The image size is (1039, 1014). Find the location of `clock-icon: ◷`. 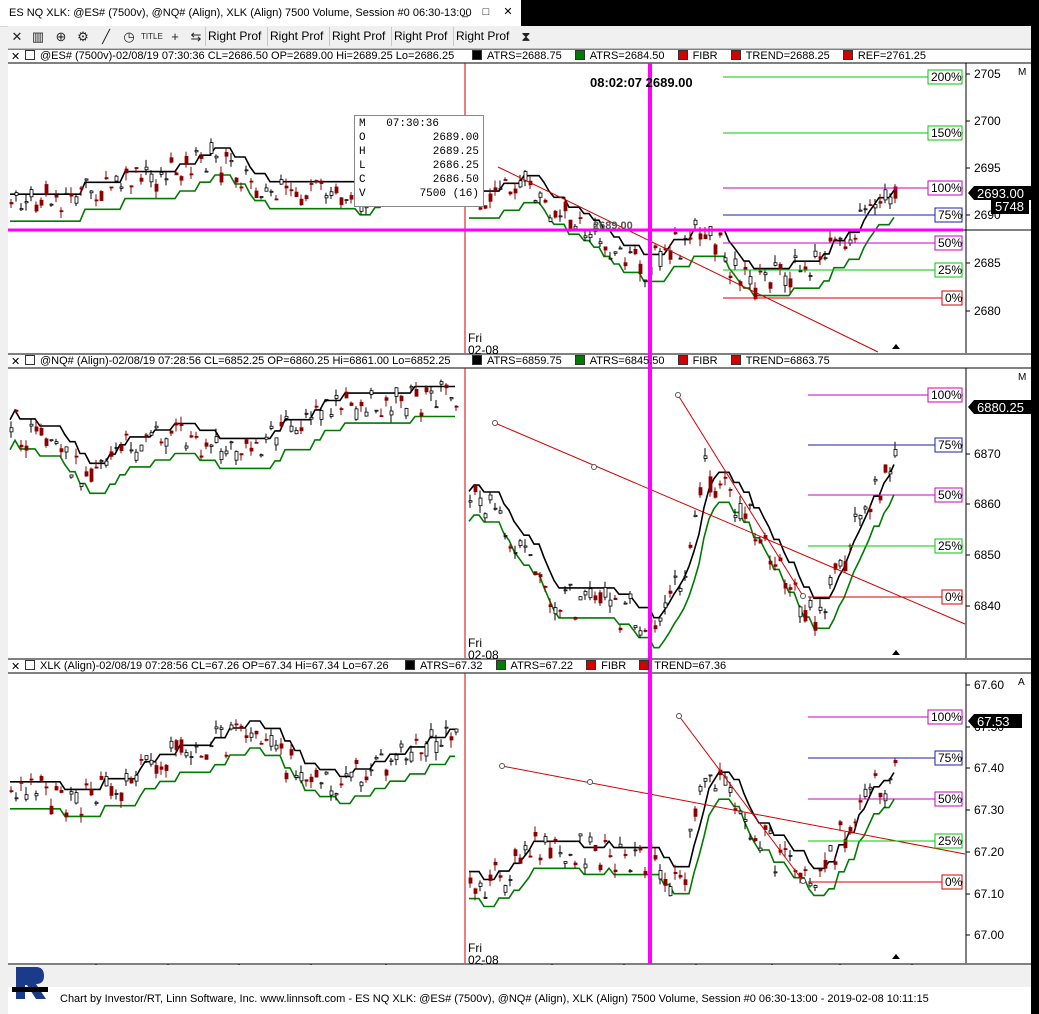

clock-icon: ◷ is located at coordinates (129, 37).